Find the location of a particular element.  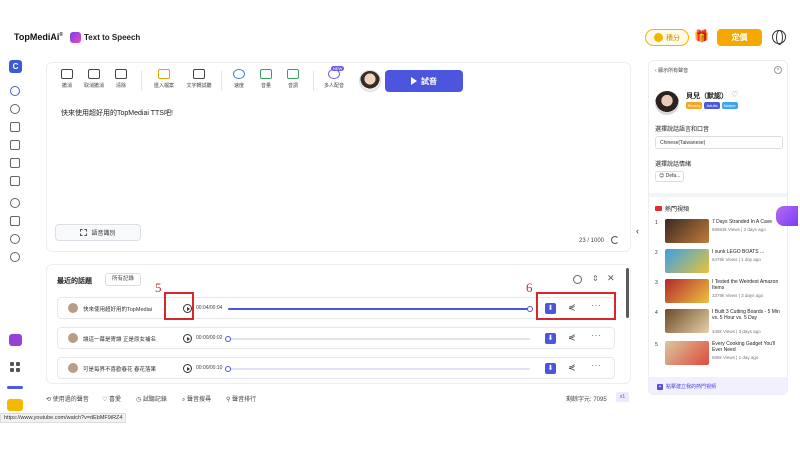

voice-name: 貝兒（默認） is located at coordinates (707, 96).